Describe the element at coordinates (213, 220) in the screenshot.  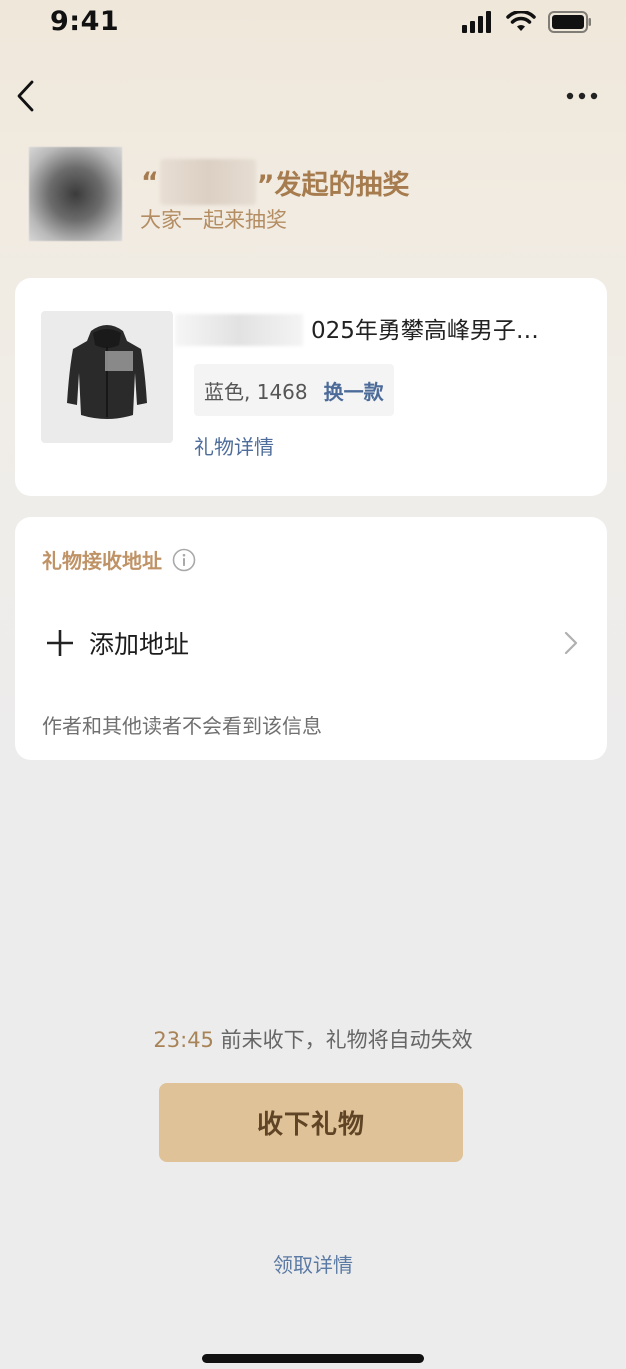
I see `host-subtitle: 大家一起来抽奖` at that location.